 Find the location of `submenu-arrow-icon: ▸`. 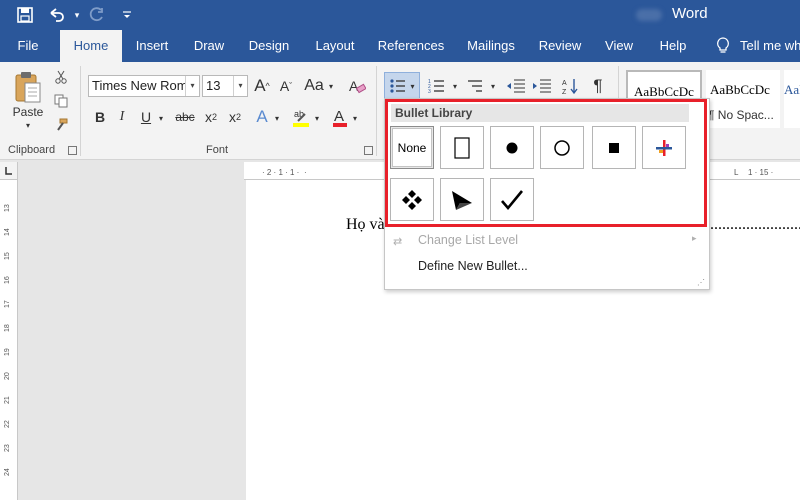

submenu-arrow-icon: ▸ is located at coordinates (694, 238).